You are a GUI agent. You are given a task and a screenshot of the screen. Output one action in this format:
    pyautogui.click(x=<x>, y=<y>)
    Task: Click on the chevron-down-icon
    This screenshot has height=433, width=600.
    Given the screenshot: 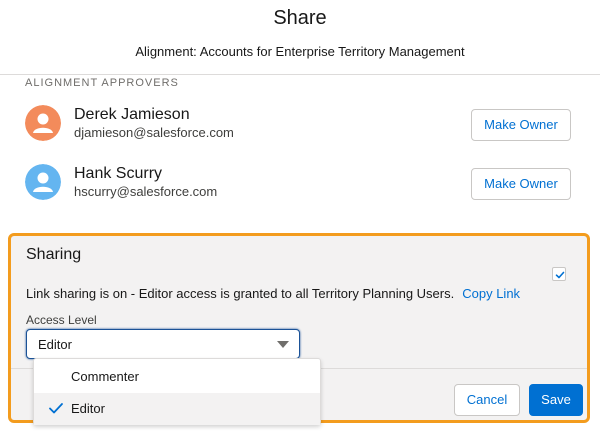 What is the action you would take?
    pyautogui.click(x=283, y=344)
    